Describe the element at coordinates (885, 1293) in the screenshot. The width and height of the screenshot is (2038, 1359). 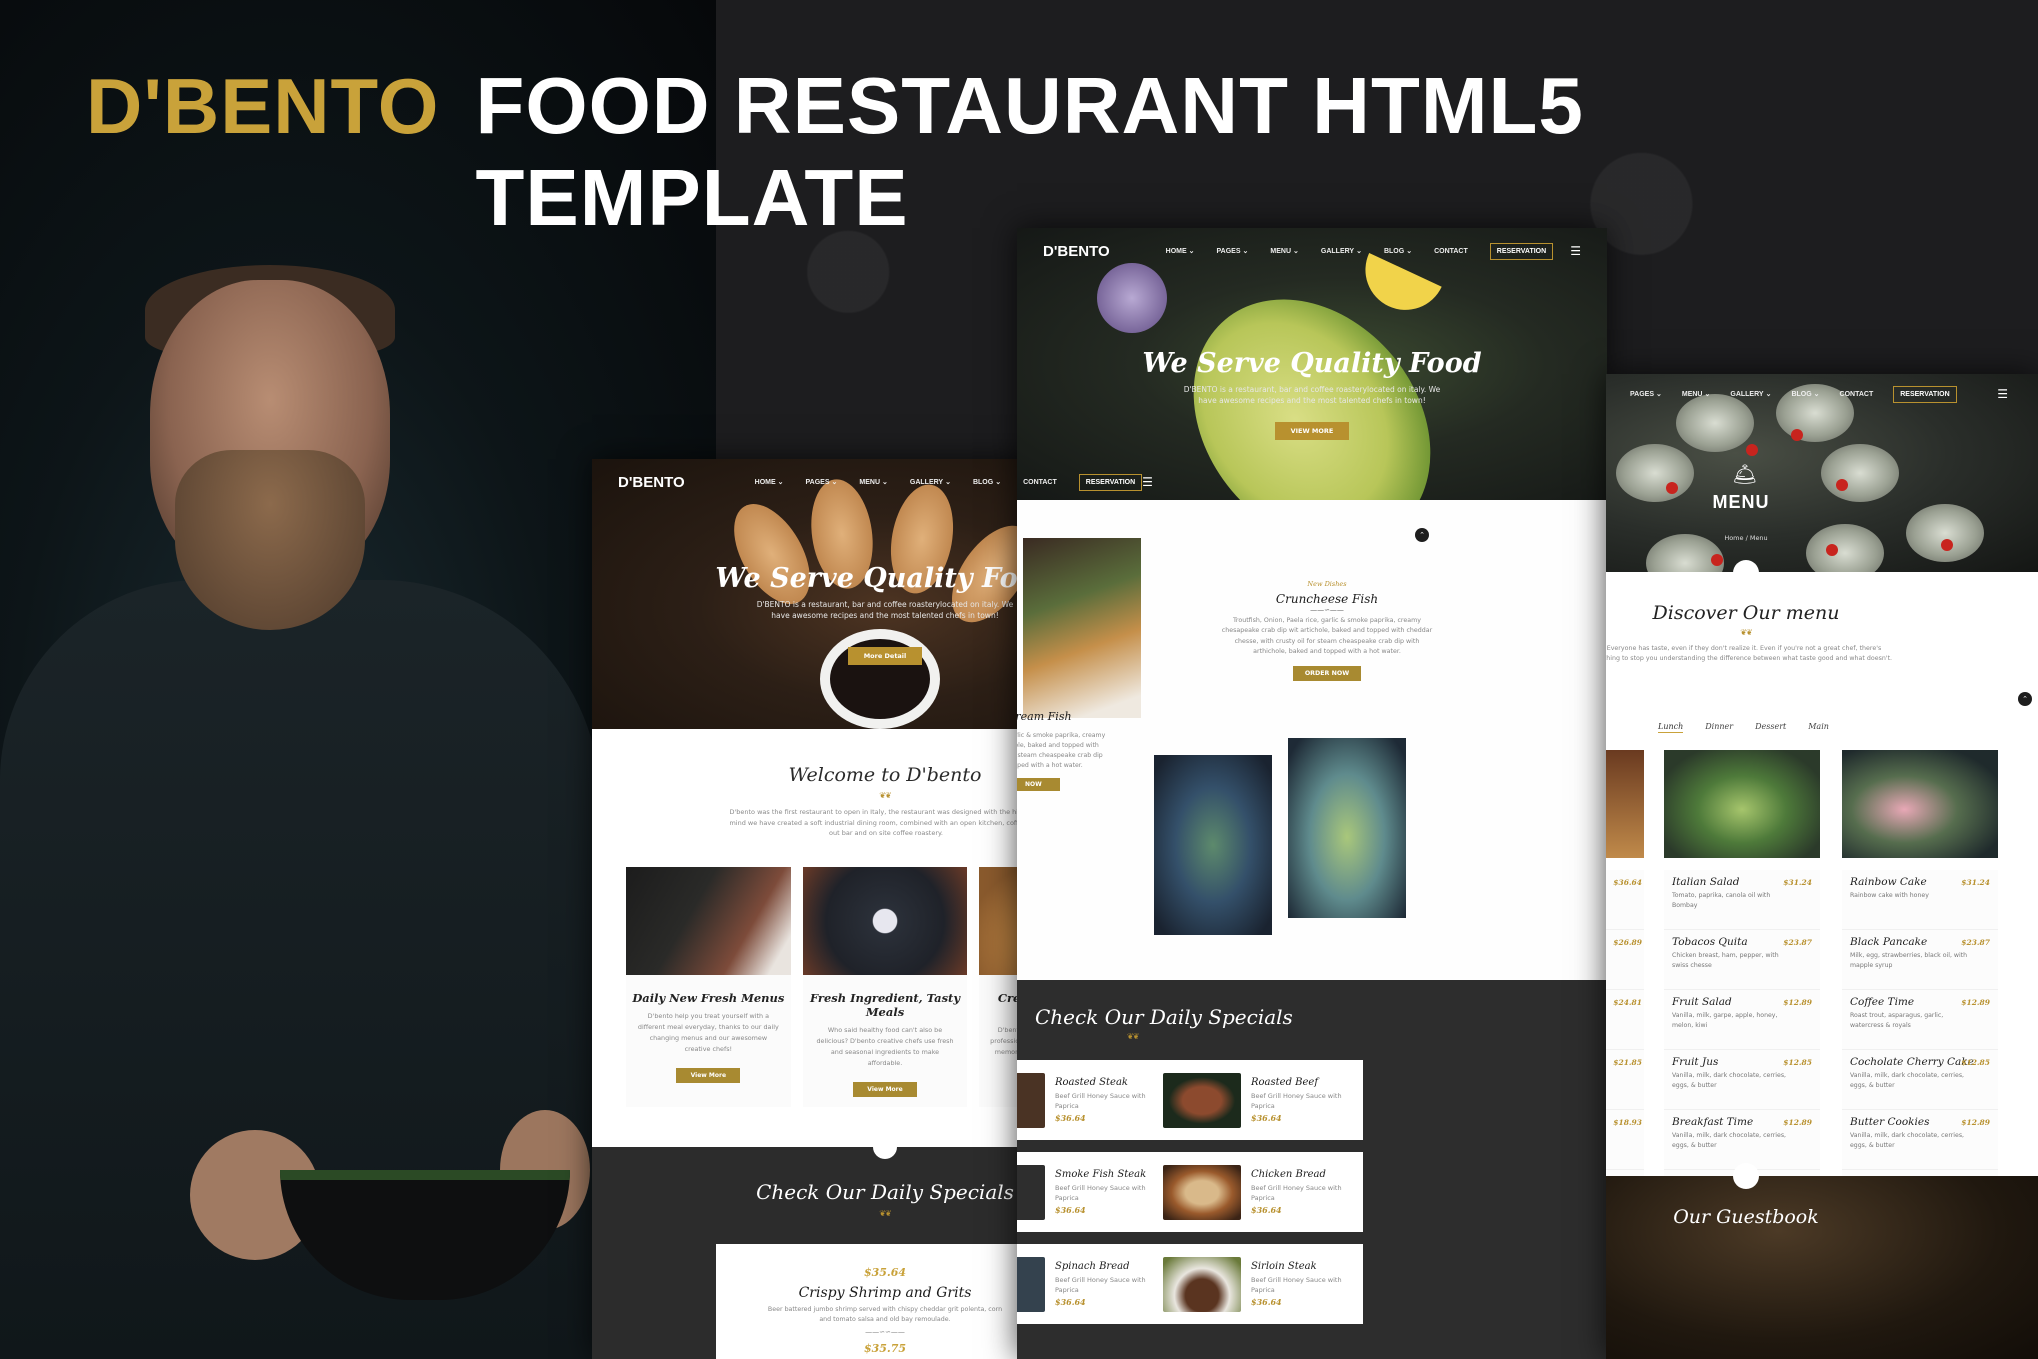
I see `special-name: Crispy Shrimp and Grits` at that location.